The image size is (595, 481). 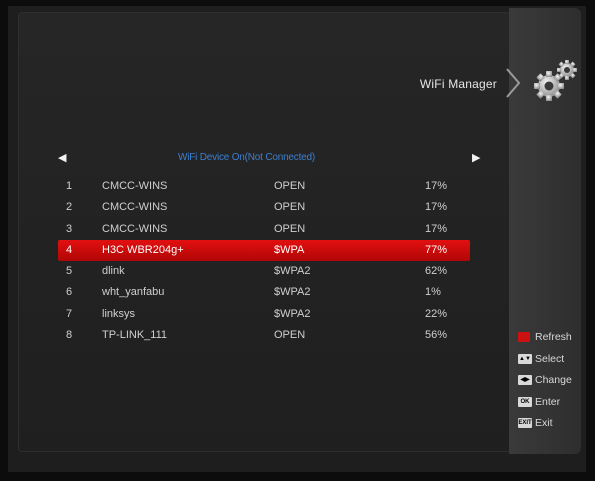 I want to click on legend-enter: OK Enter, so click(x=551, y=402).